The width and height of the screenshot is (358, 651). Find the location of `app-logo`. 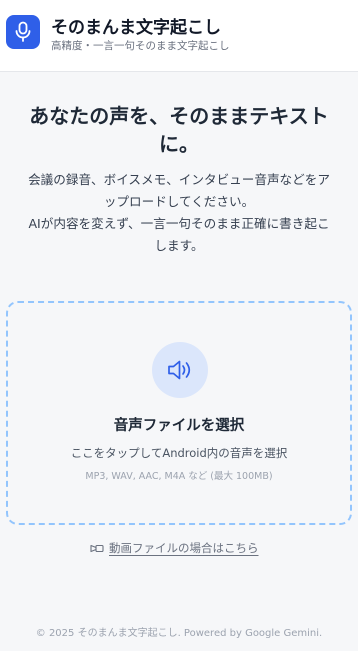

app-logo is located at coordinates (23, 32).